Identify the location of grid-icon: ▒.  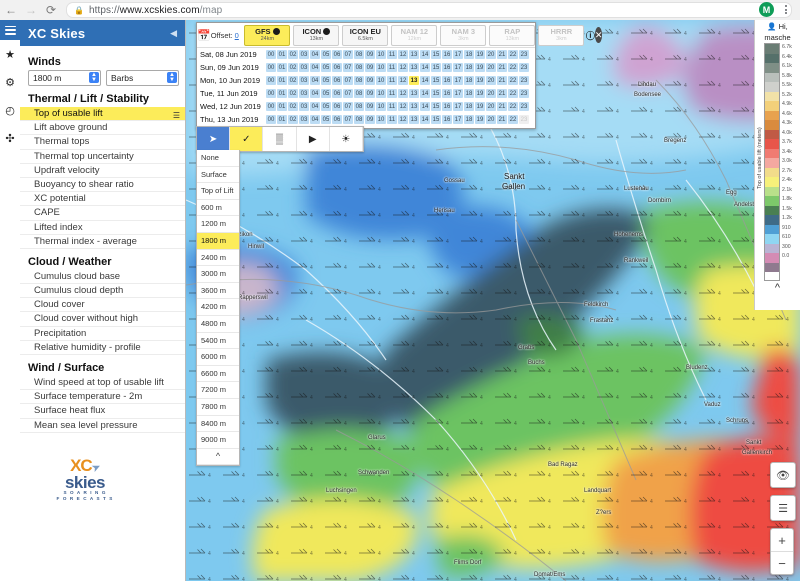
(280, 139).